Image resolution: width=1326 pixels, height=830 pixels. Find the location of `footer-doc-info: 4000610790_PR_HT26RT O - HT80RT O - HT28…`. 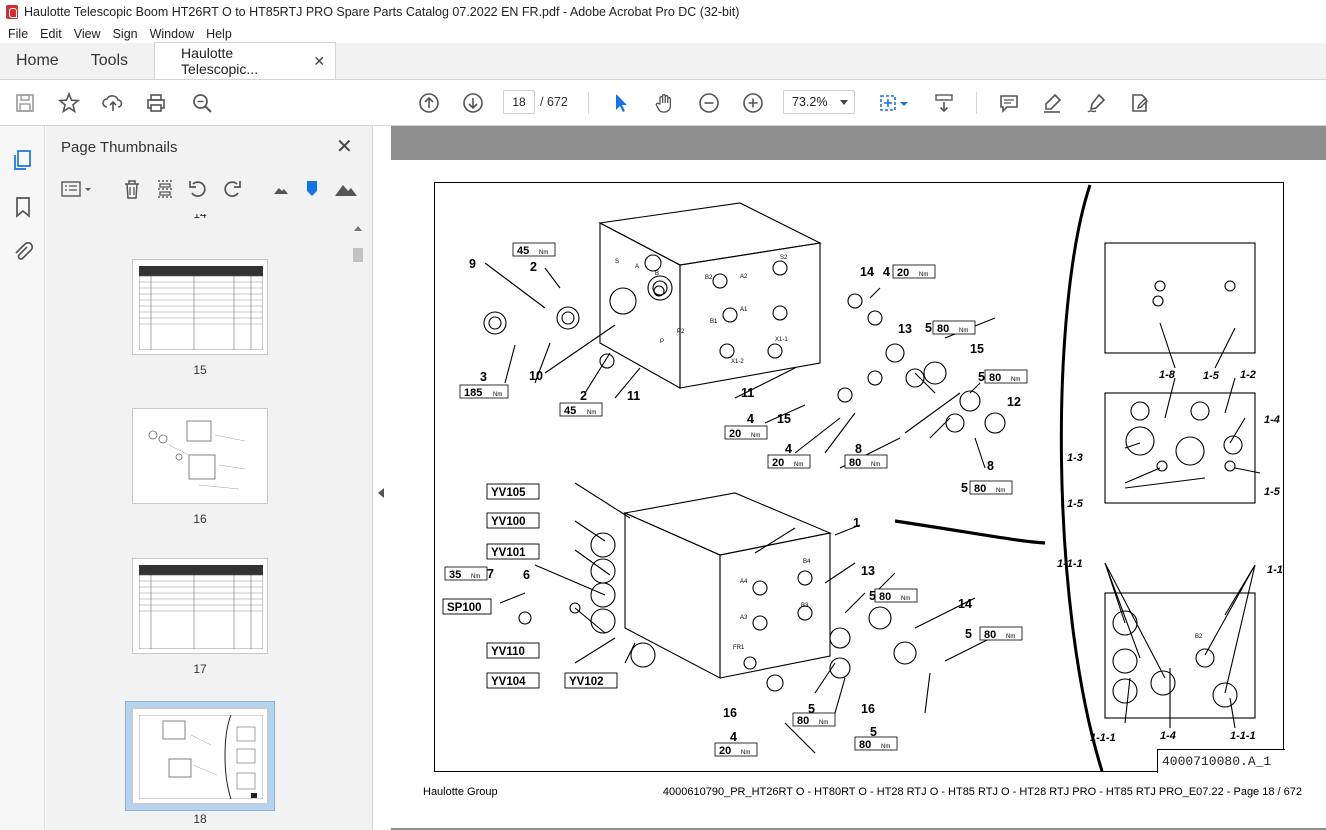

footer-doc-info: 4000610790_PR_HT26RT O - HT80RT O - HT28… is located at coordinates (982, 792).